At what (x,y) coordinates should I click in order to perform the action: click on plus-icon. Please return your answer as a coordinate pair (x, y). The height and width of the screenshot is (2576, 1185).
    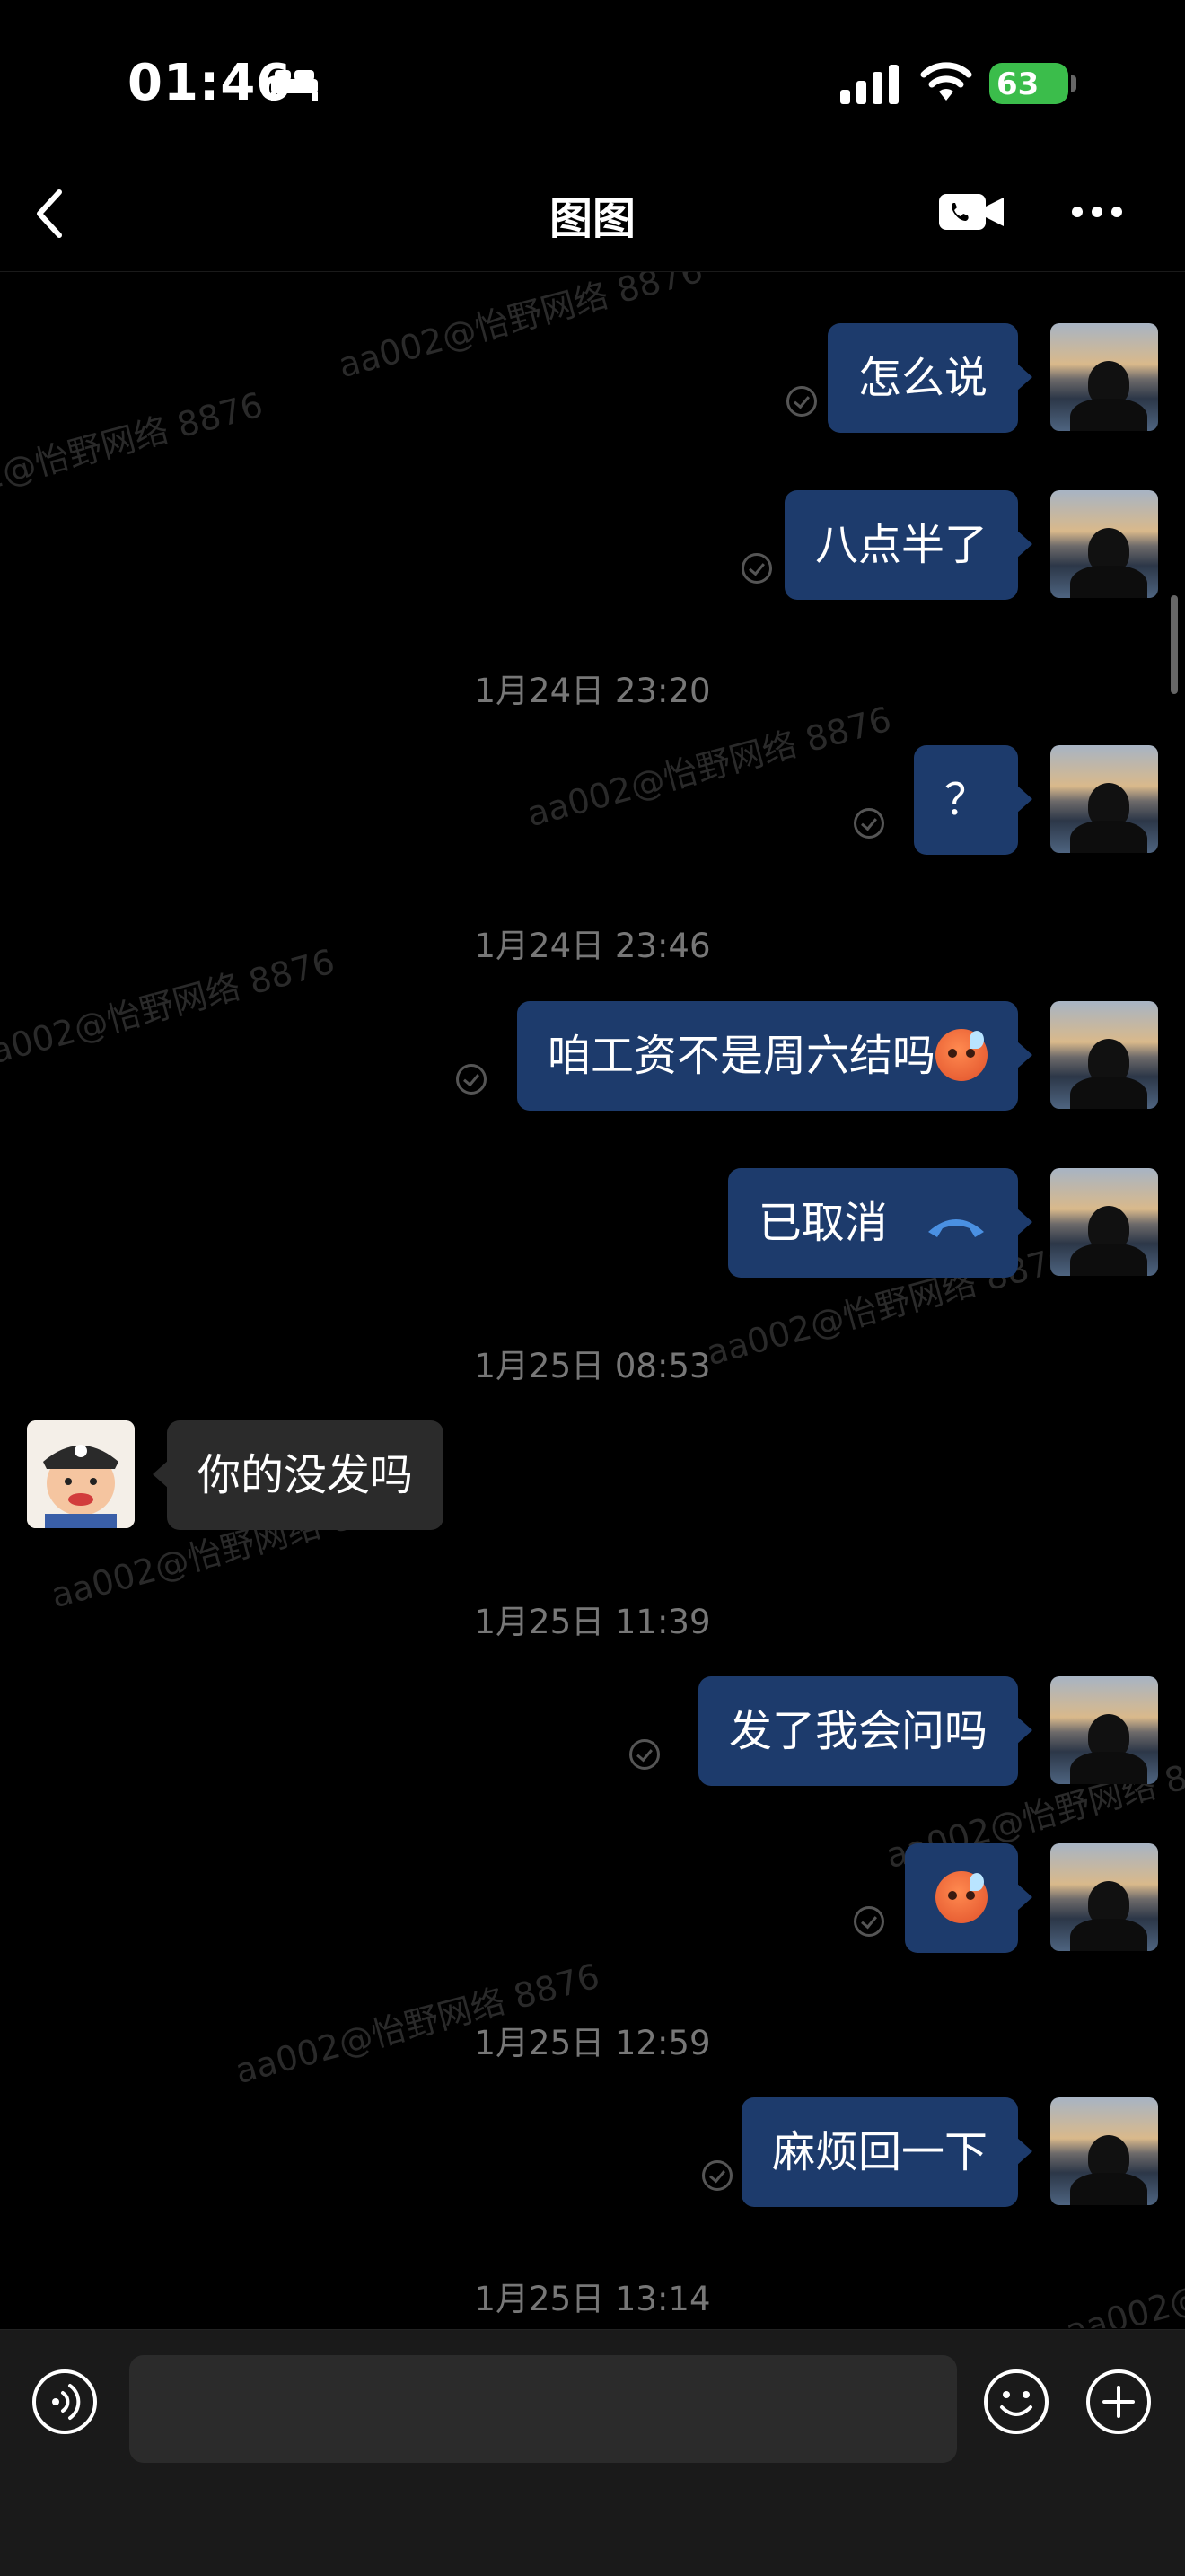
    Looking at the image, I should click on (1118, 2402).